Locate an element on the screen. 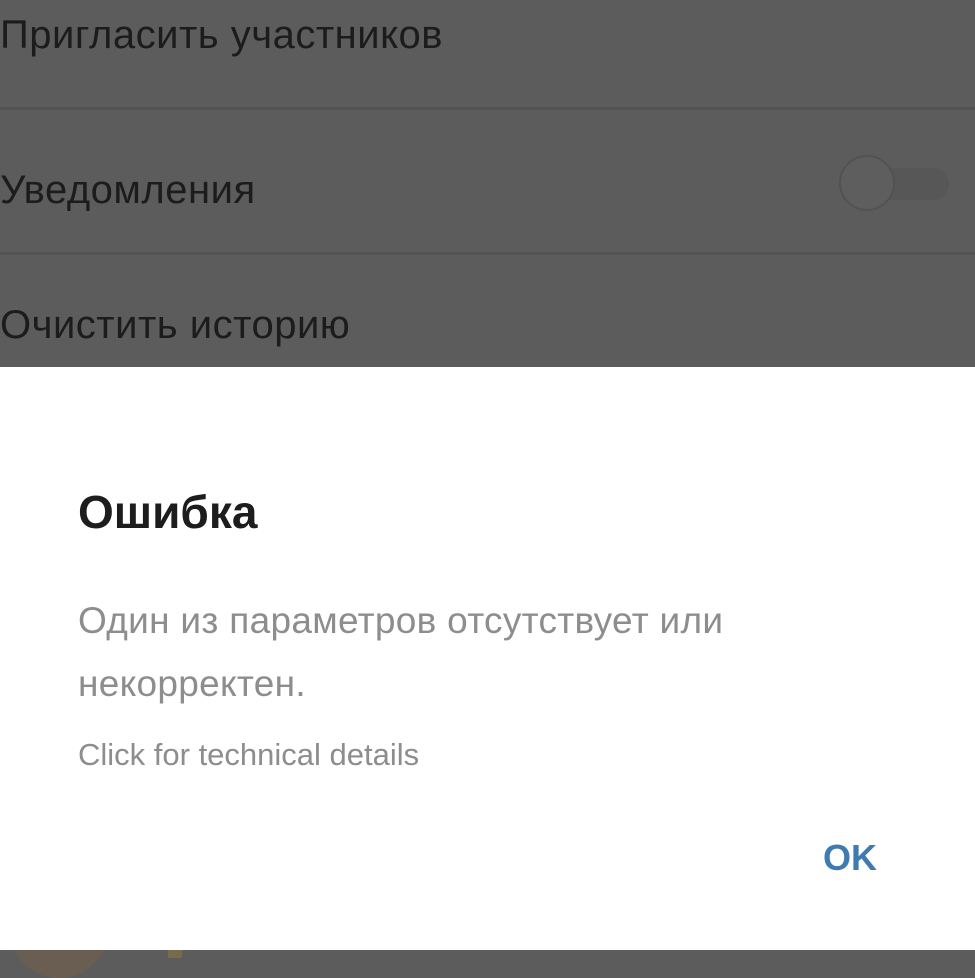 The width and height of the screenshot is (975, 978). background-content-strip is located at coordinates (487, 964).